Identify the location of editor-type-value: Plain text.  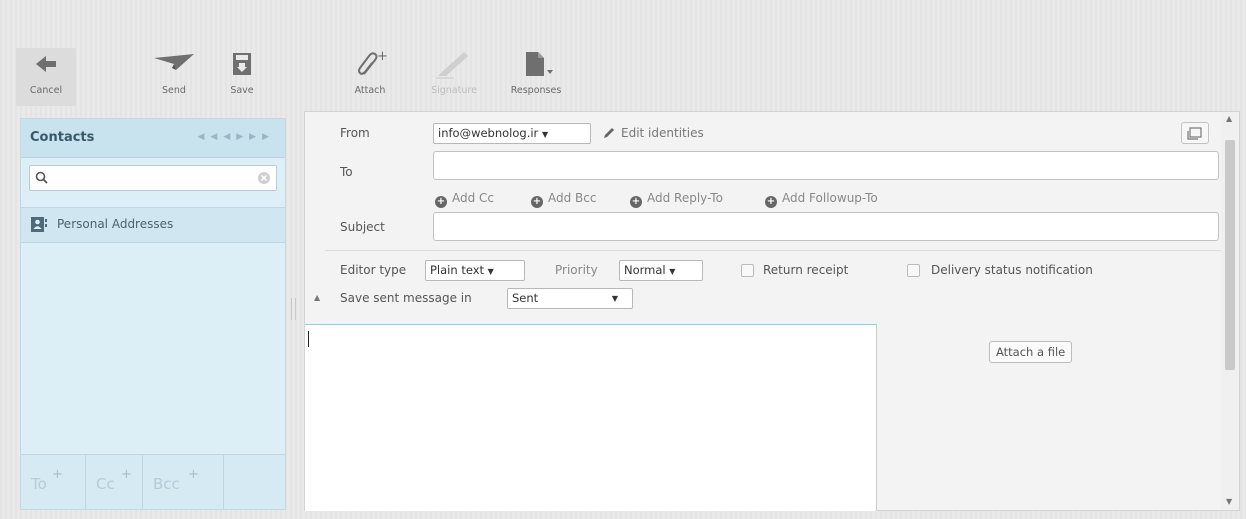
(457, 270).